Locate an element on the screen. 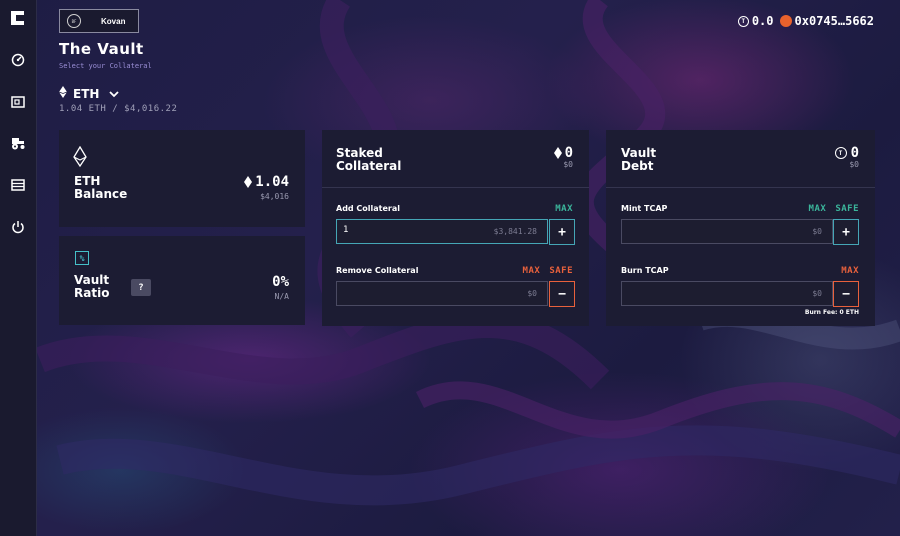  mint-tcap-label: Mint TCAP is located at coordinates (644, 208).